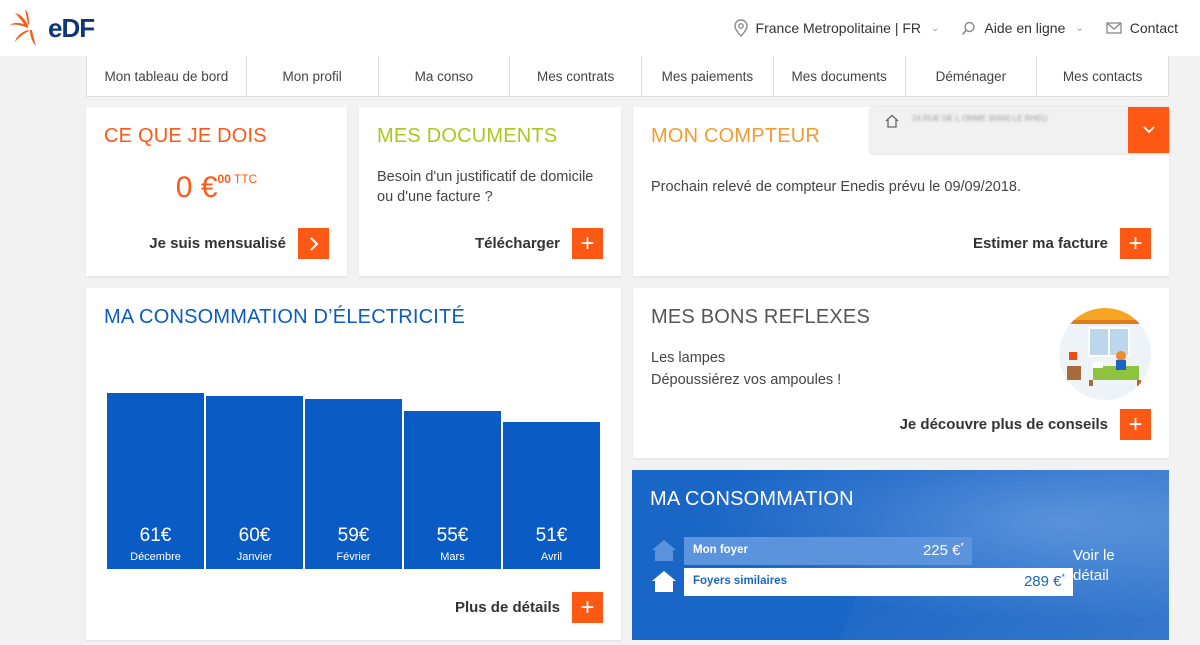  I want to click on chevron-down-icon, so click(1148, 130).